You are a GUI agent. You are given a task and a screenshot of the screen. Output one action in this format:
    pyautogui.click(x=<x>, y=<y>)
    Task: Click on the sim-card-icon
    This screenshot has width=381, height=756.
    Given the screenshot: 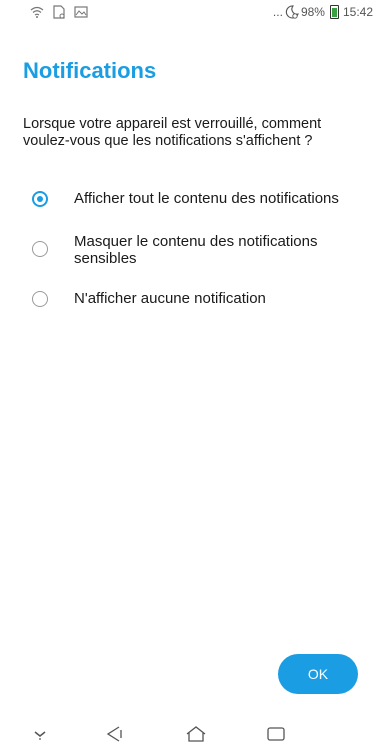 What is the action you would take?
    pyautogui.click(x=59, y=12)
    